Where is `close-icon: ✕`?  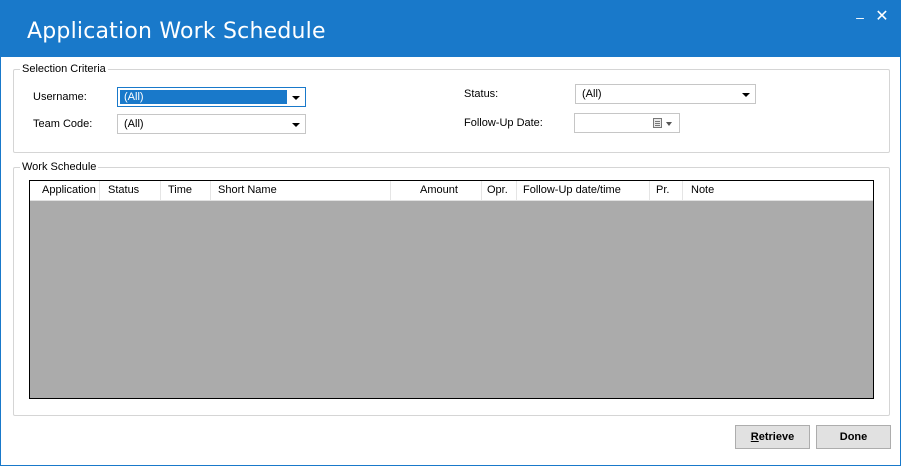
close-icon: ✕ is located at coordinates (882, 17).